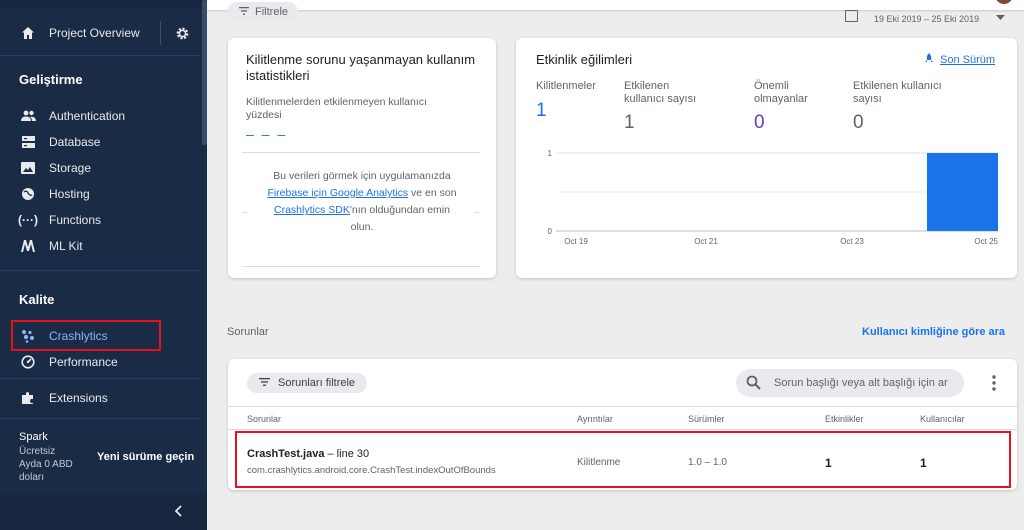  Describe the element at coordinates (337, 193) in the screenshot. I see `analytics-link: Firebase için Google Analytics` at that location.